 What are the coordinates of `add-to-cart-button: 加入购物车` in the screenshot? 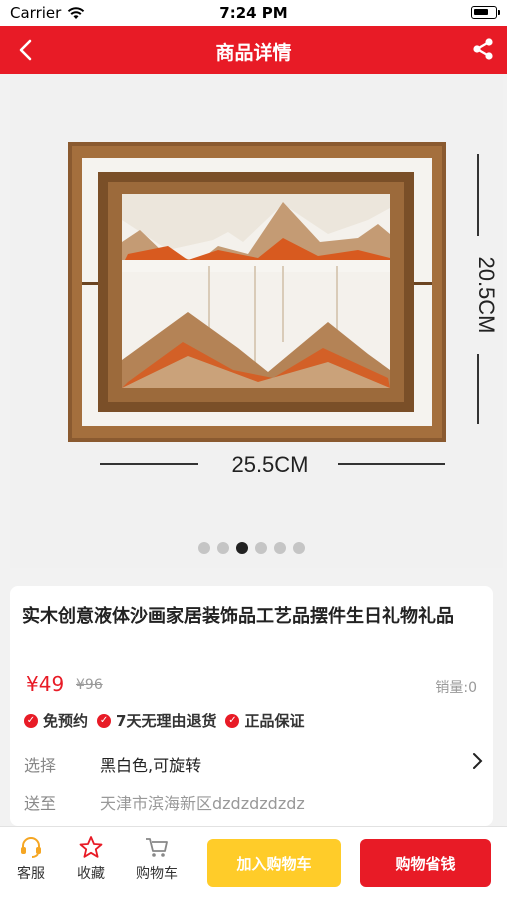 It's located at (274, 863).